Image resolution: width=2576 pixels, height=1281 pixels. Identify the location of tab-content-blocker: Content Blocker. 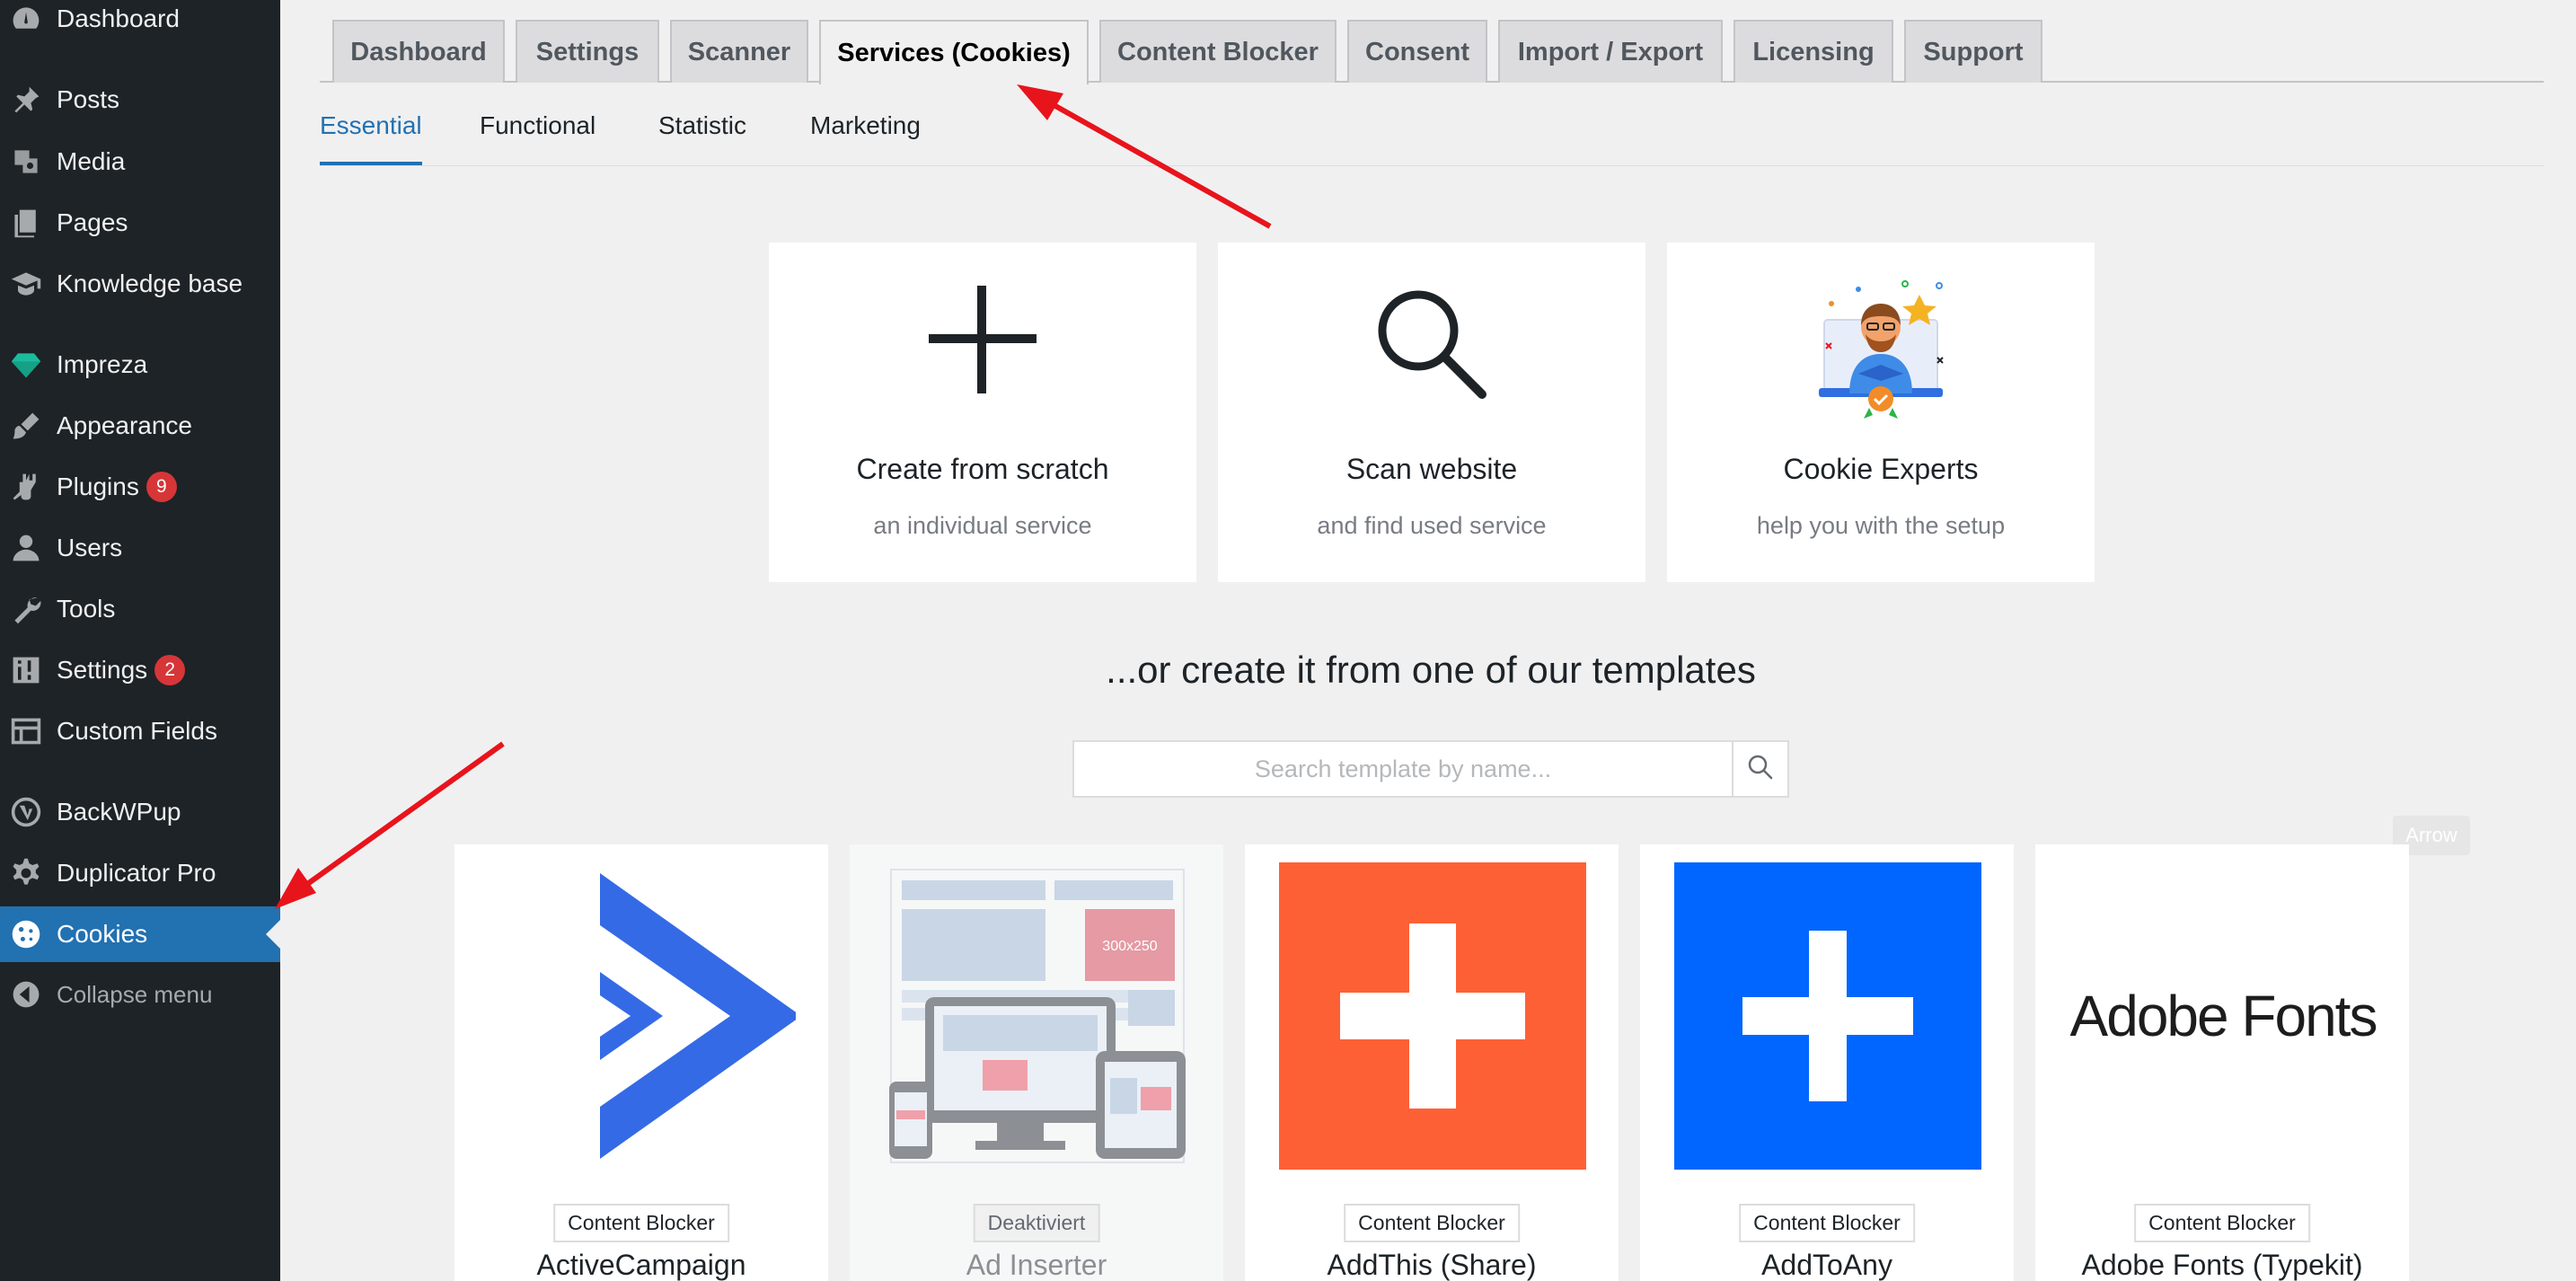
(1218, 51).